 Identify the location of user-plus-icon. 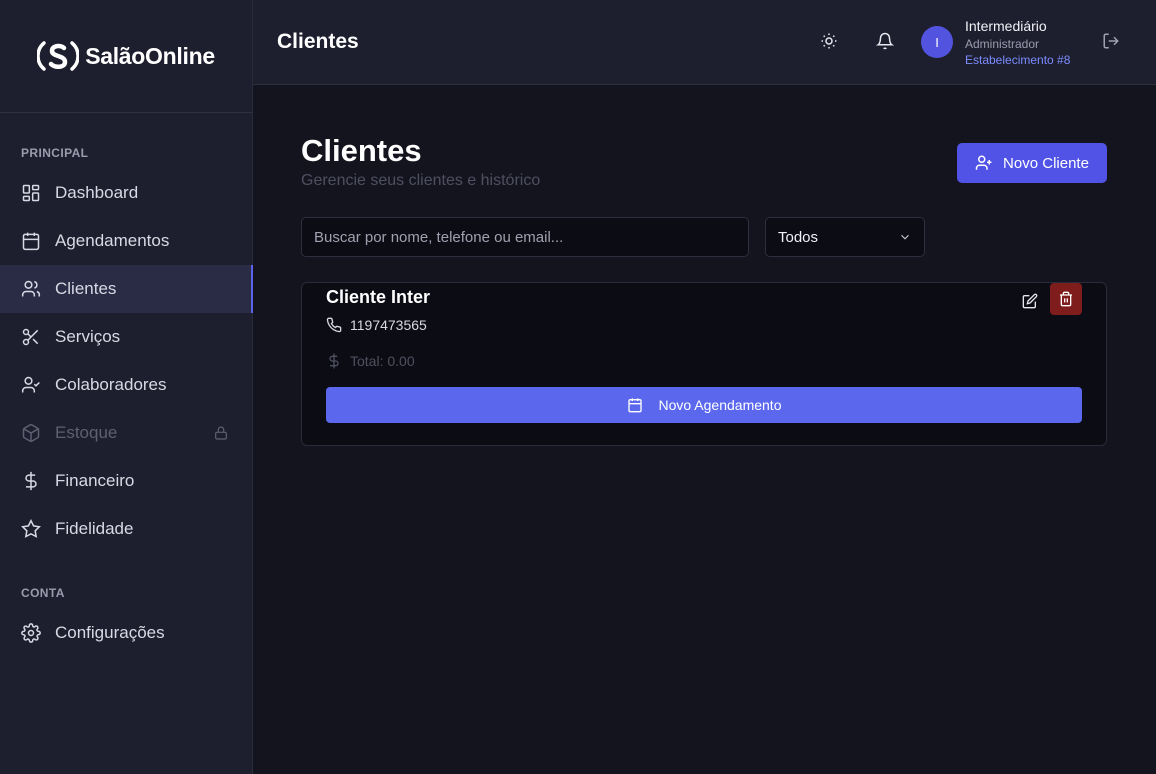
(983, 162).